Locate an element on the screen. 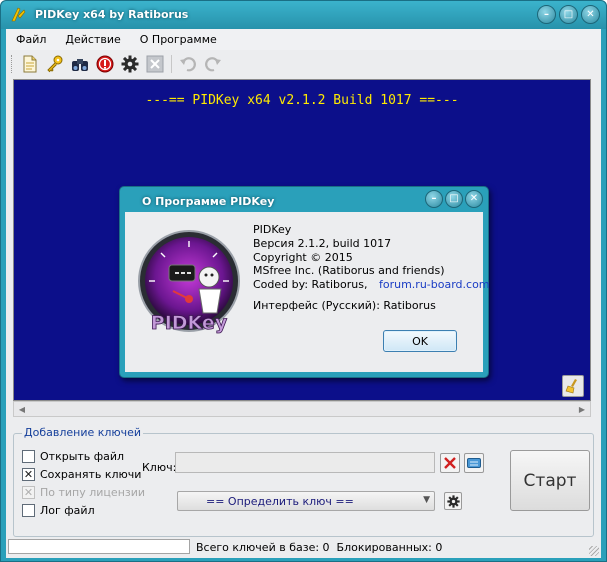  checkbox-license-type: ✕ По типу лицензии is located at coordinates (83, 492).